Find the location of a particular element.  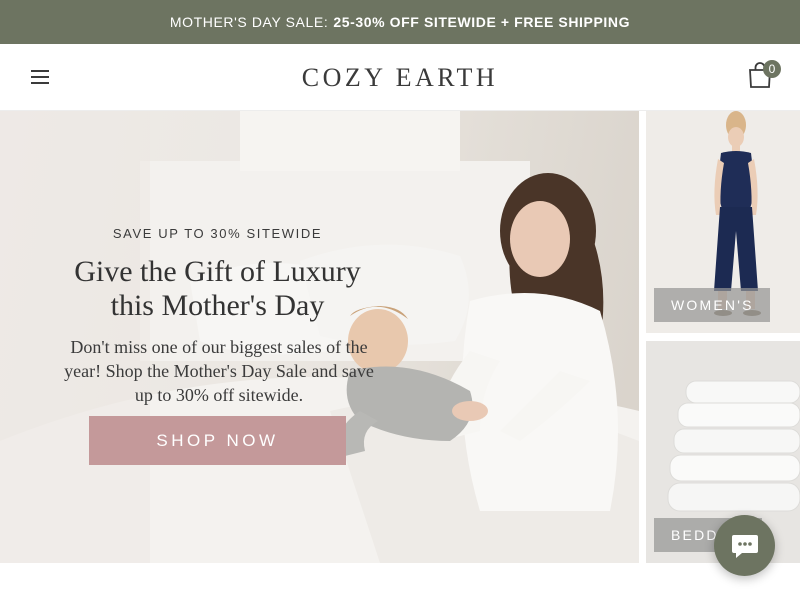

hero-headline-line2: this Mother's Day is located at coordinates (217, 305).